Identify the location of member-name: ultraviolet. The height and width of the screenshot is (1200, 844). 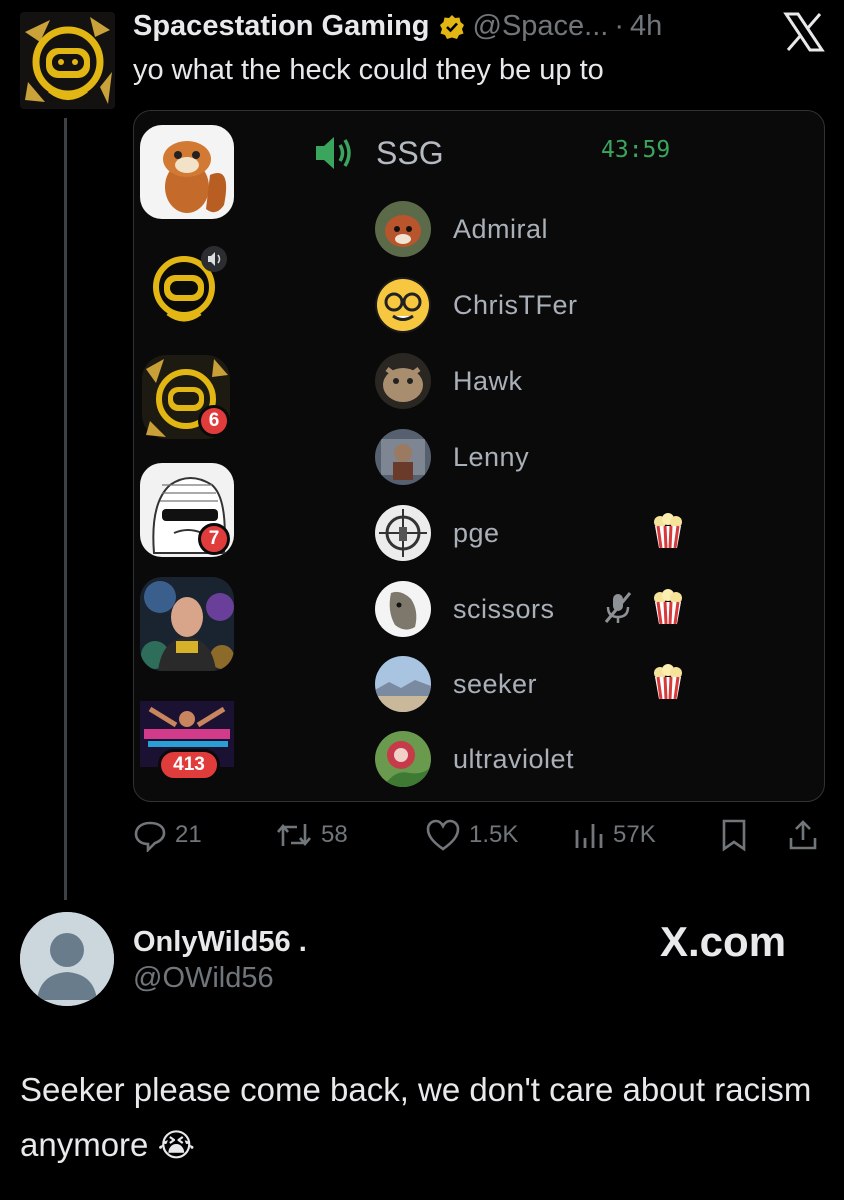
(514, 758).